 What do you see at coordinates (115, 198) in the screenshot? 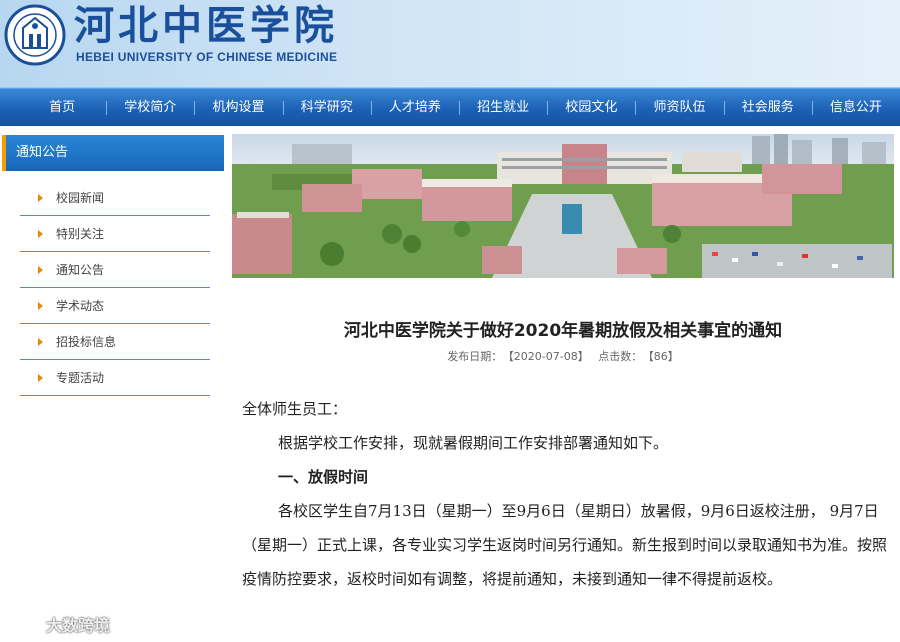
I see `sidebar-item-campus-news: 校园新闻` at bounding box center [115, 198].